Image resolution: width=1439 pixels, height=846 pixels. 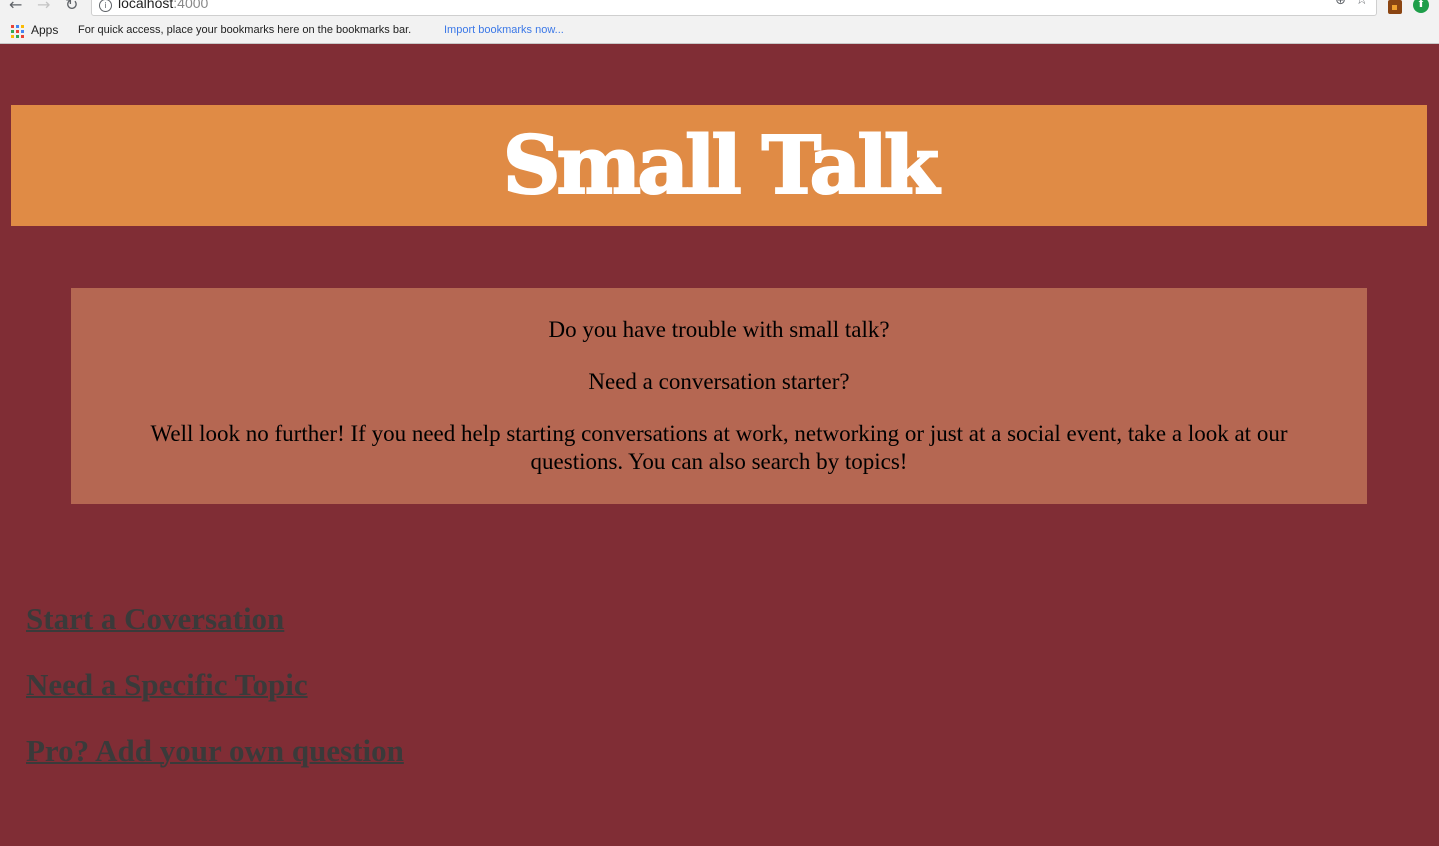 I want to click on intro-question-1: Do you have trouble with small talk?, so click(x=719, y=329).